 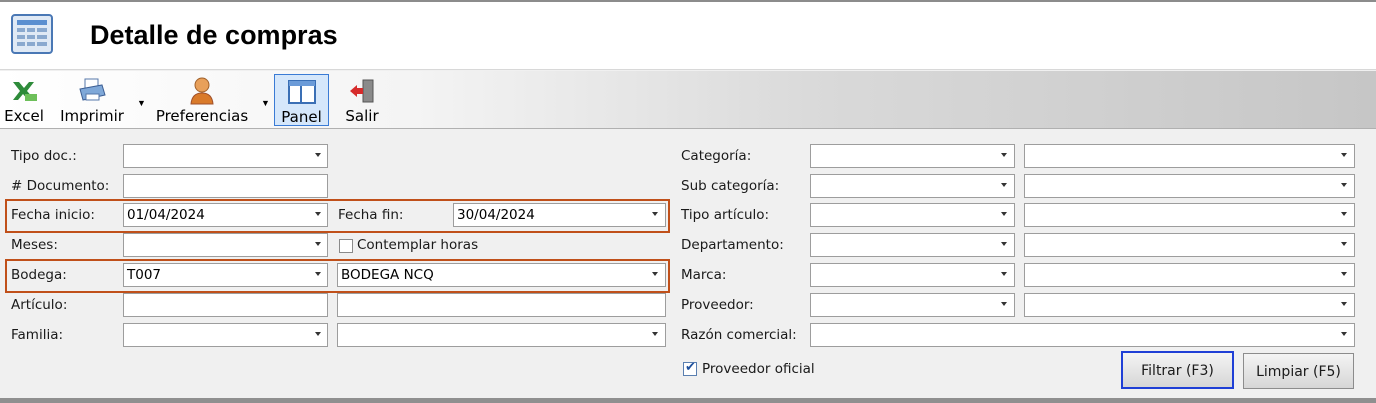 What do you see at coordinates (337, 276) in the screenshot?
I see `bodega-highlight-box` at bounding box center [337, 276].